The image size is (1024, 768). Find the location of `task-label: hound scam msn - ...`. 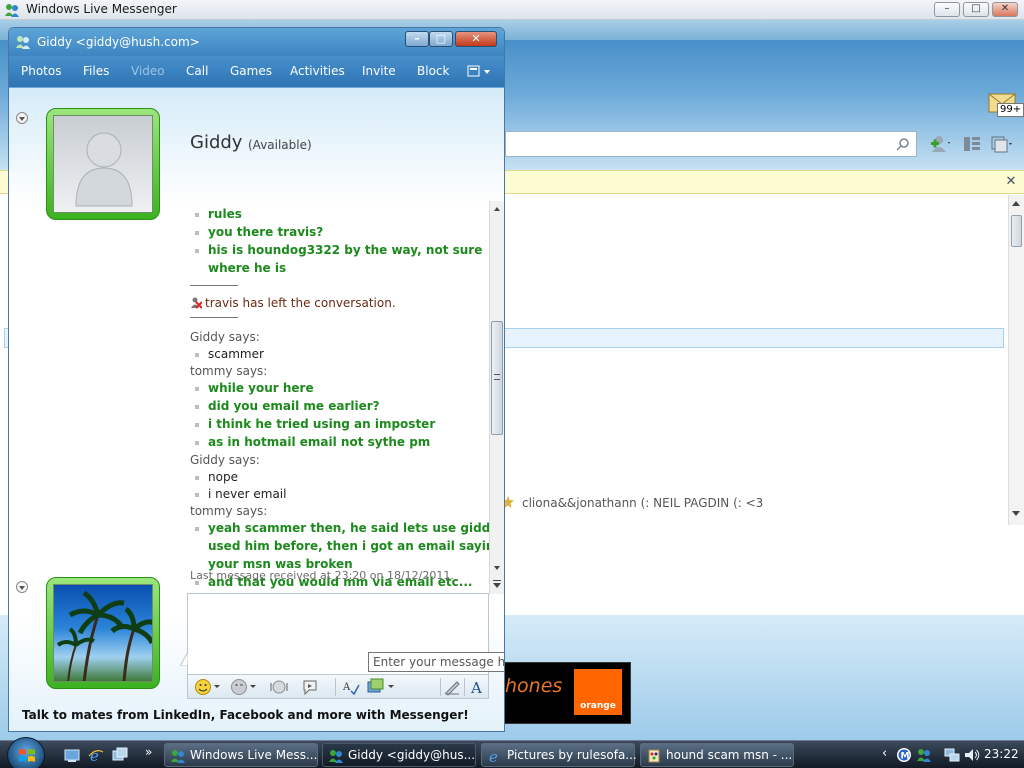

task-label: hound scam msn - ... is located at coordinates (729, 755).